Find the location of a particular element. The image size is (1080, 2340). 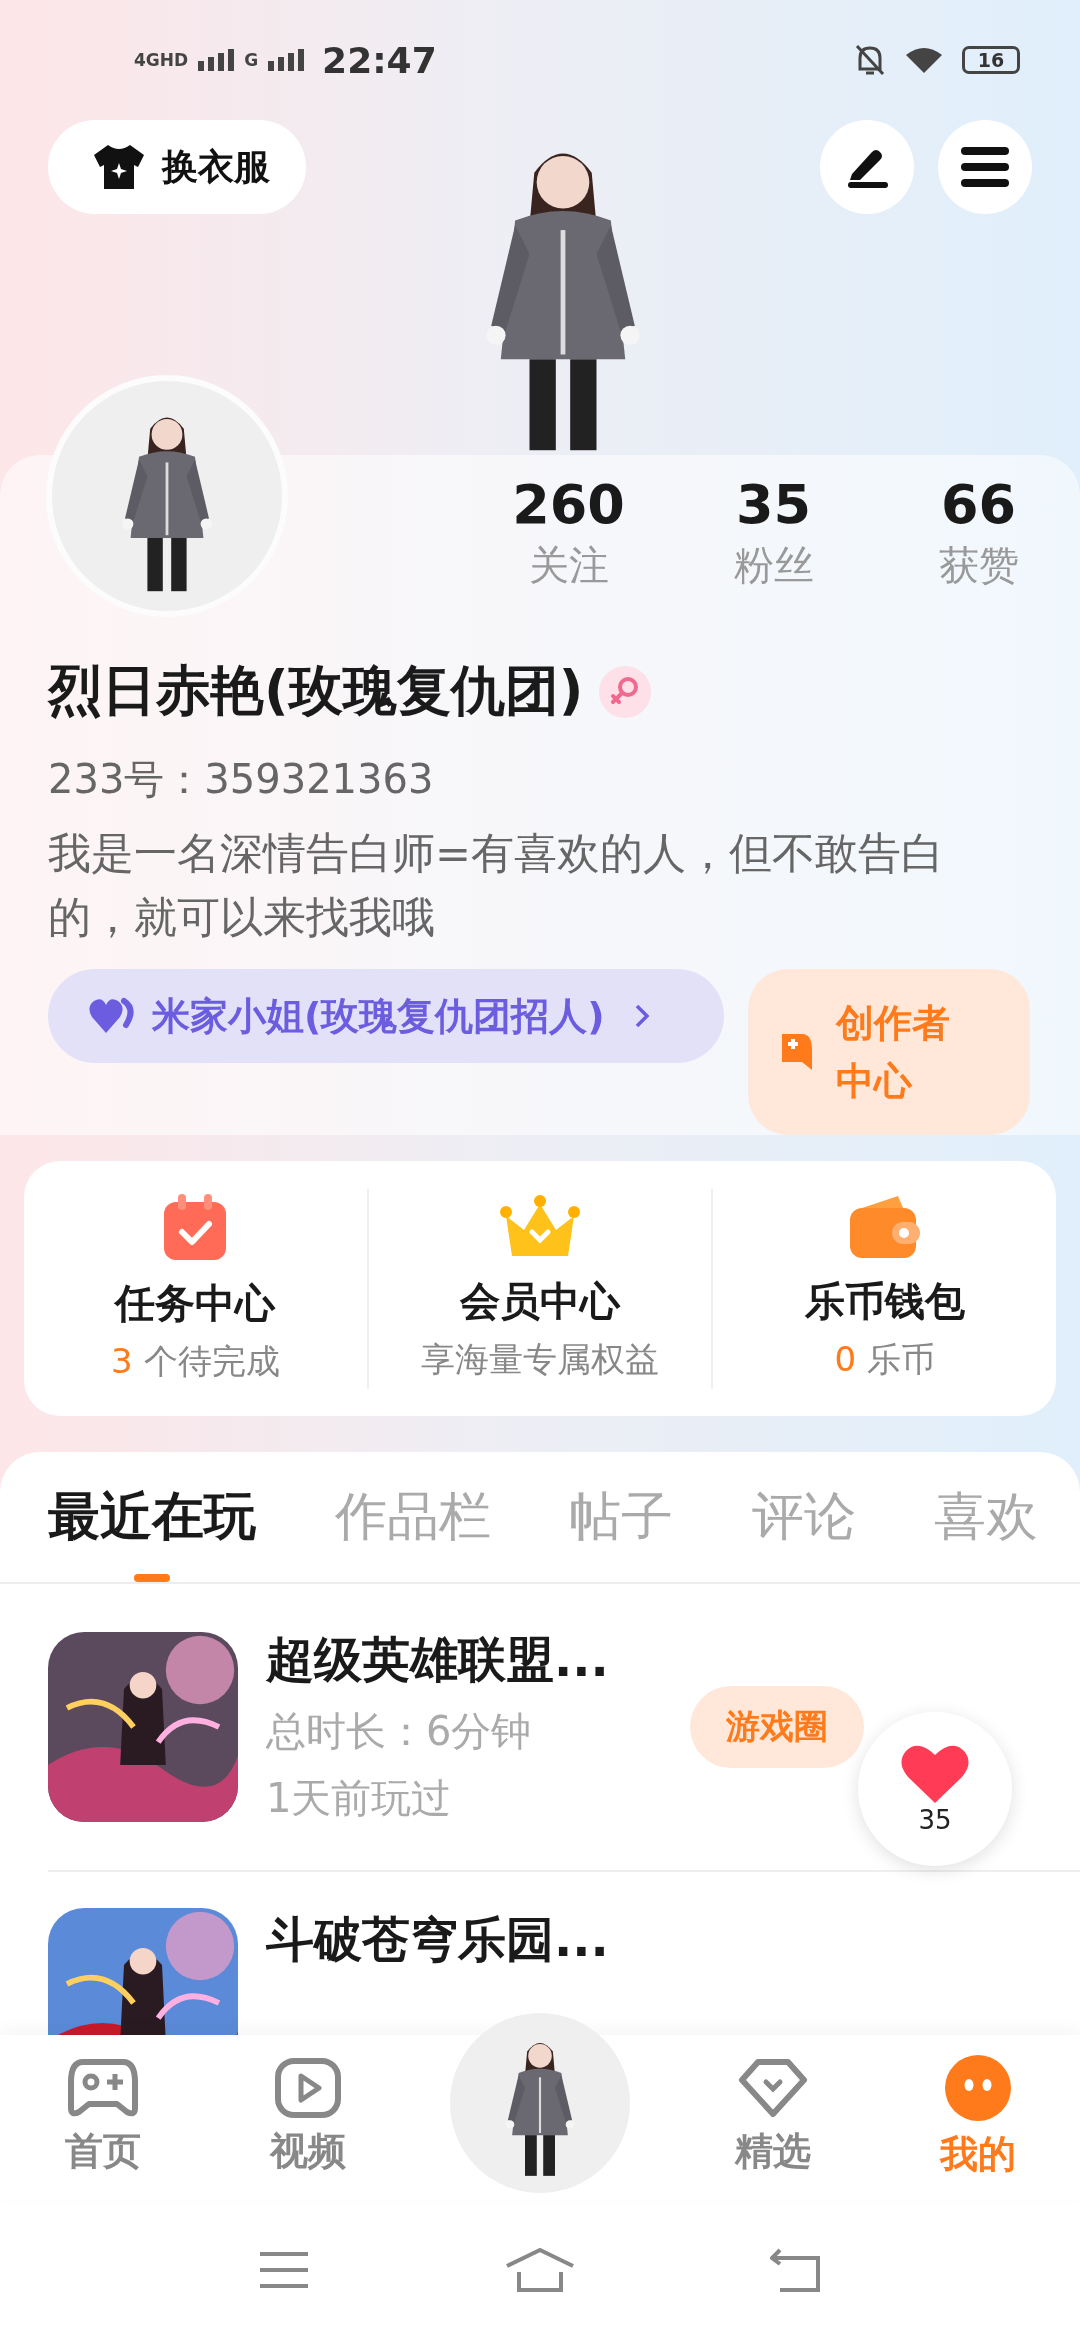

wallet-icon is located at coordinates (884, 1227).